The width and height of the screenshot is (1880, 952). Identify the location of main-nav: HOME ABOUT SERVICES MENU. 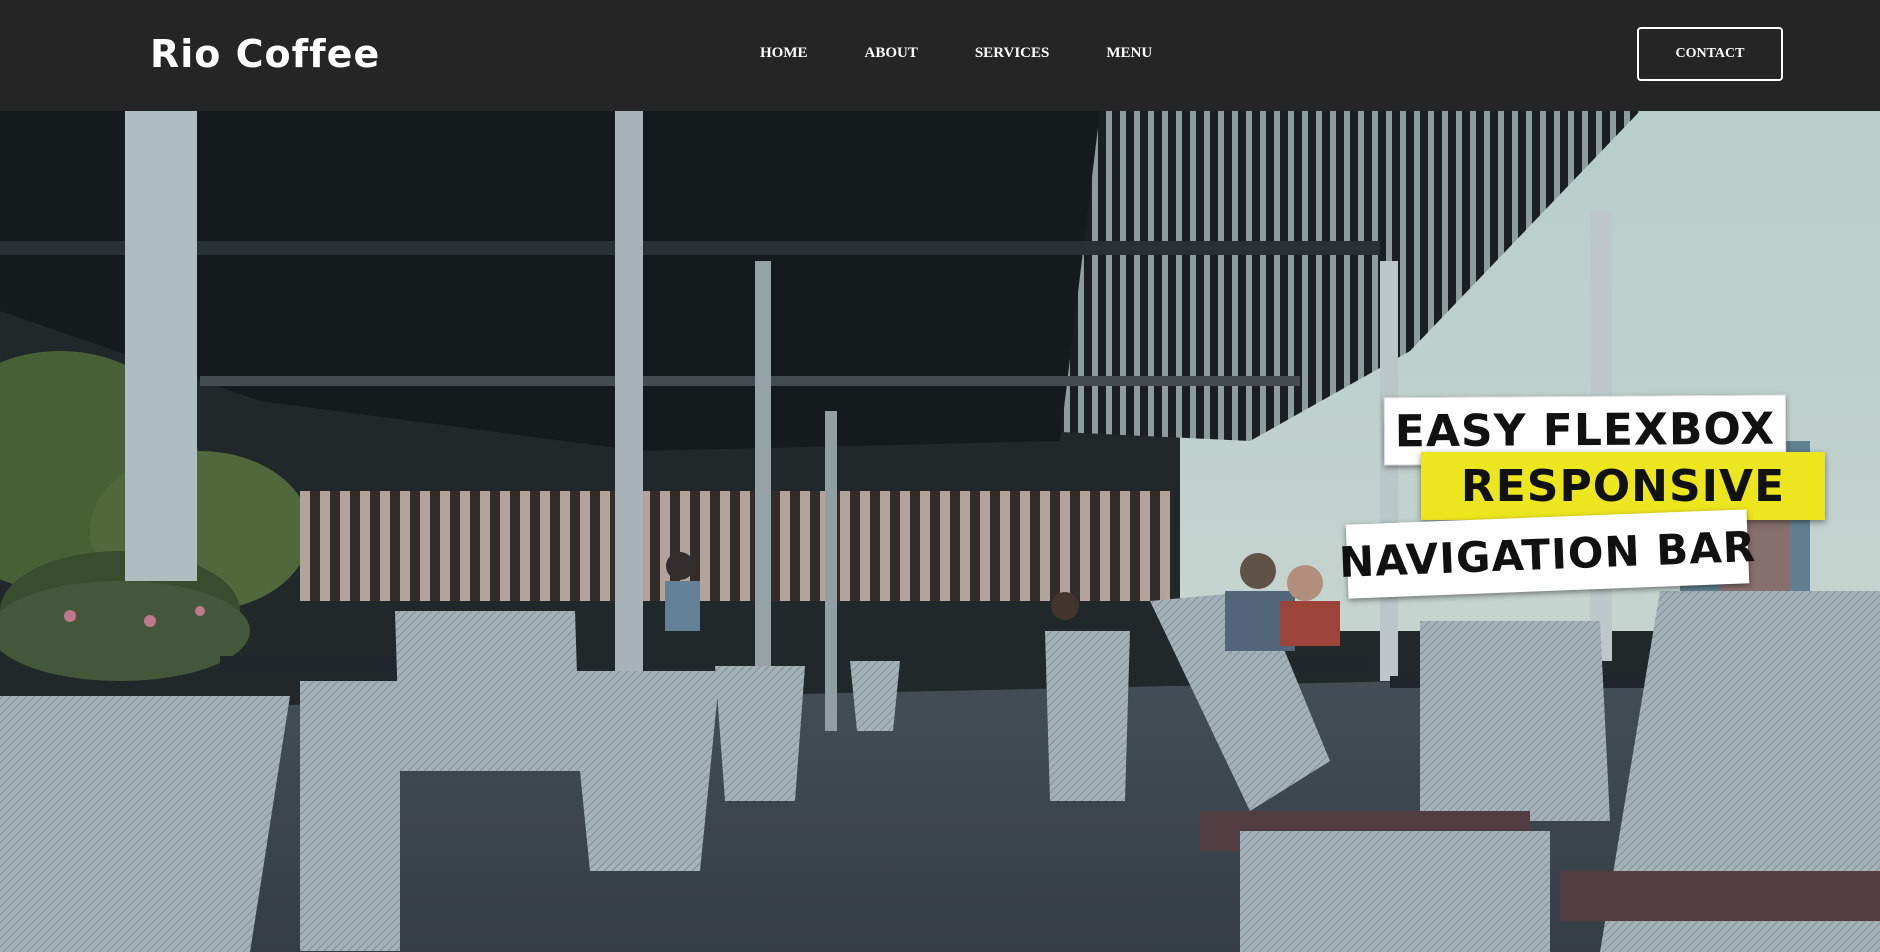
(984, 53).